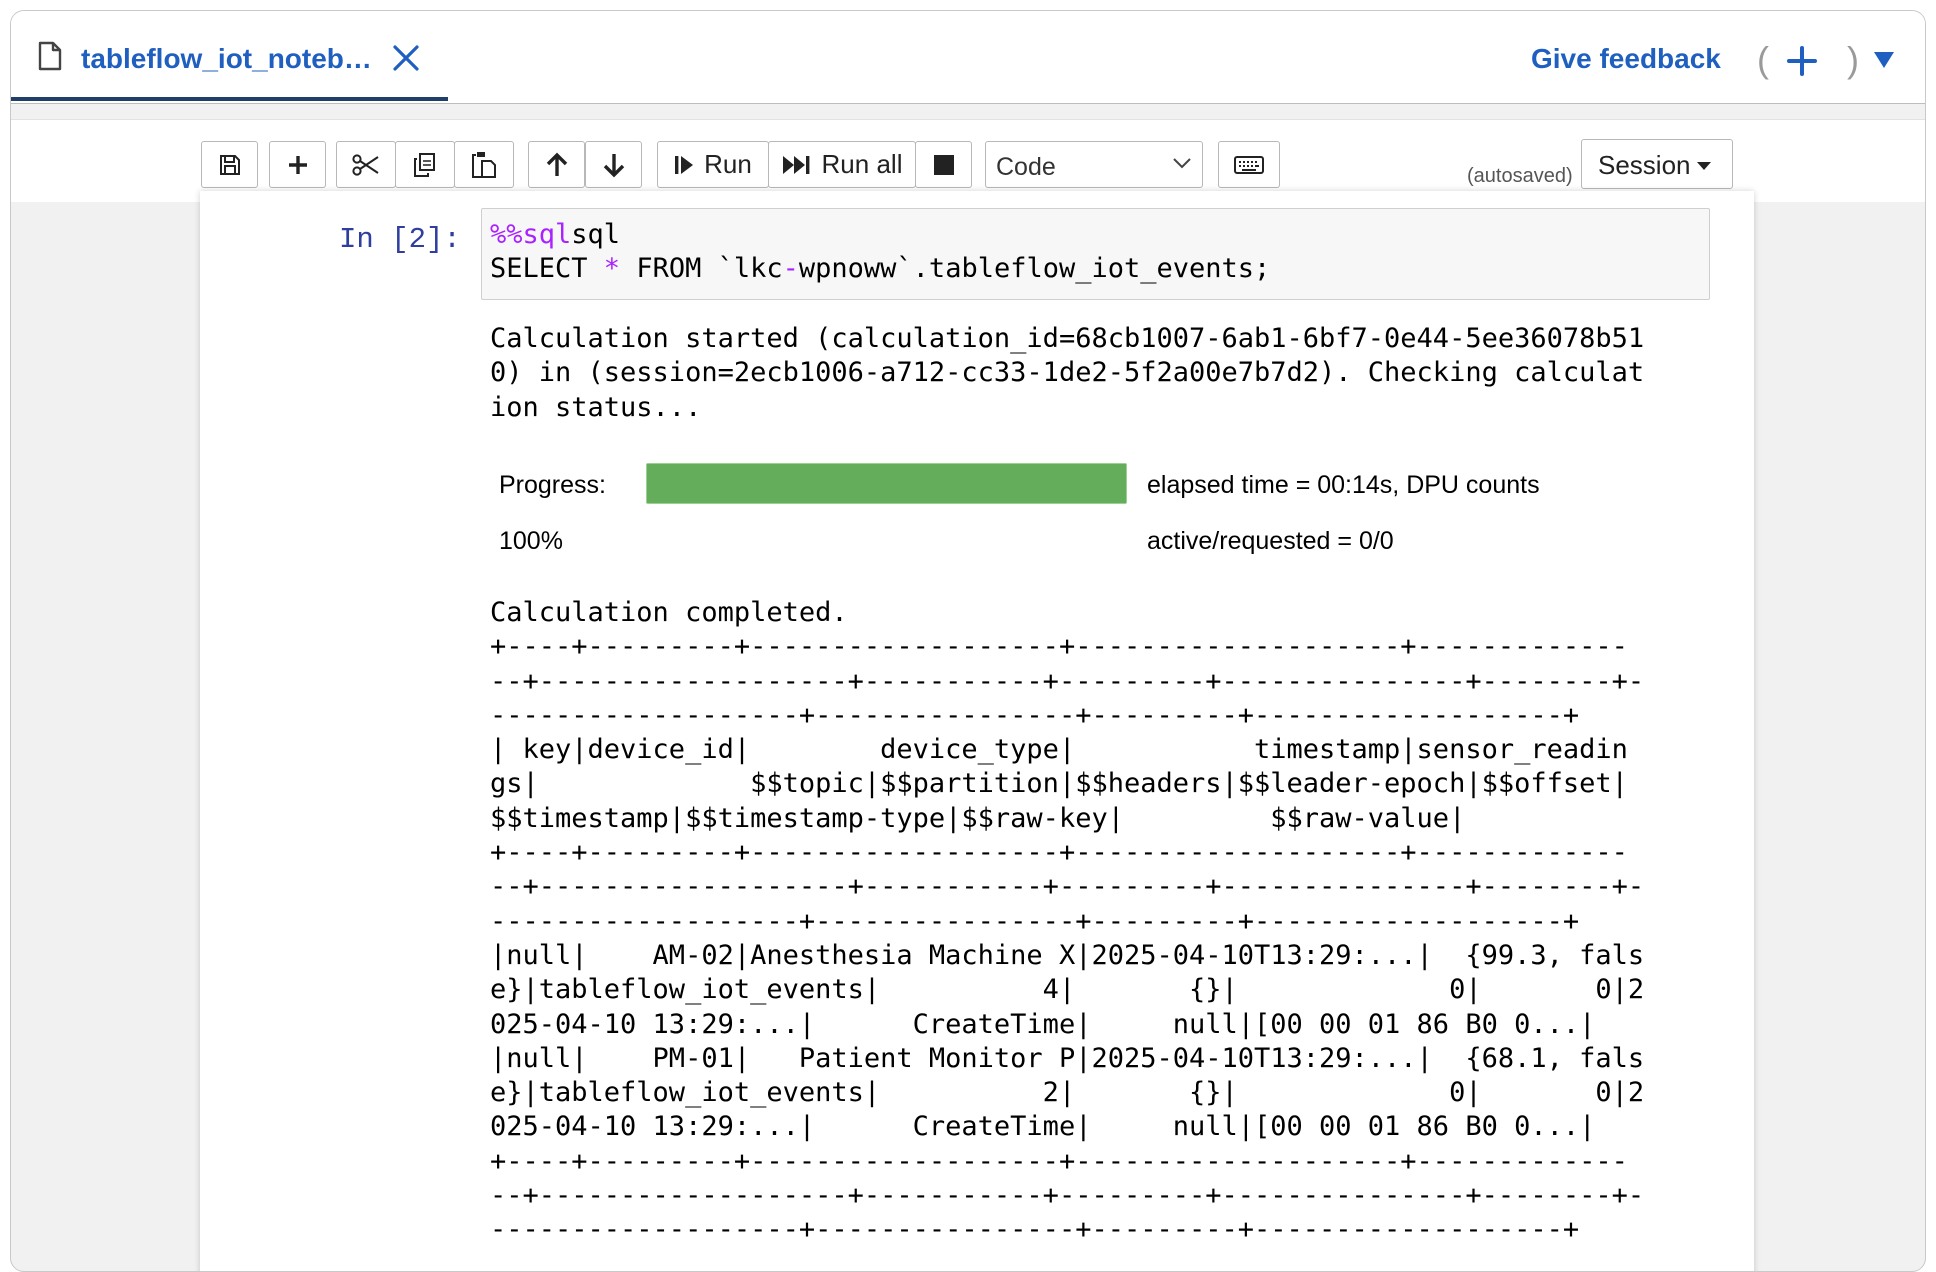  I want to click on paren-close: ), so click(1853, 59).